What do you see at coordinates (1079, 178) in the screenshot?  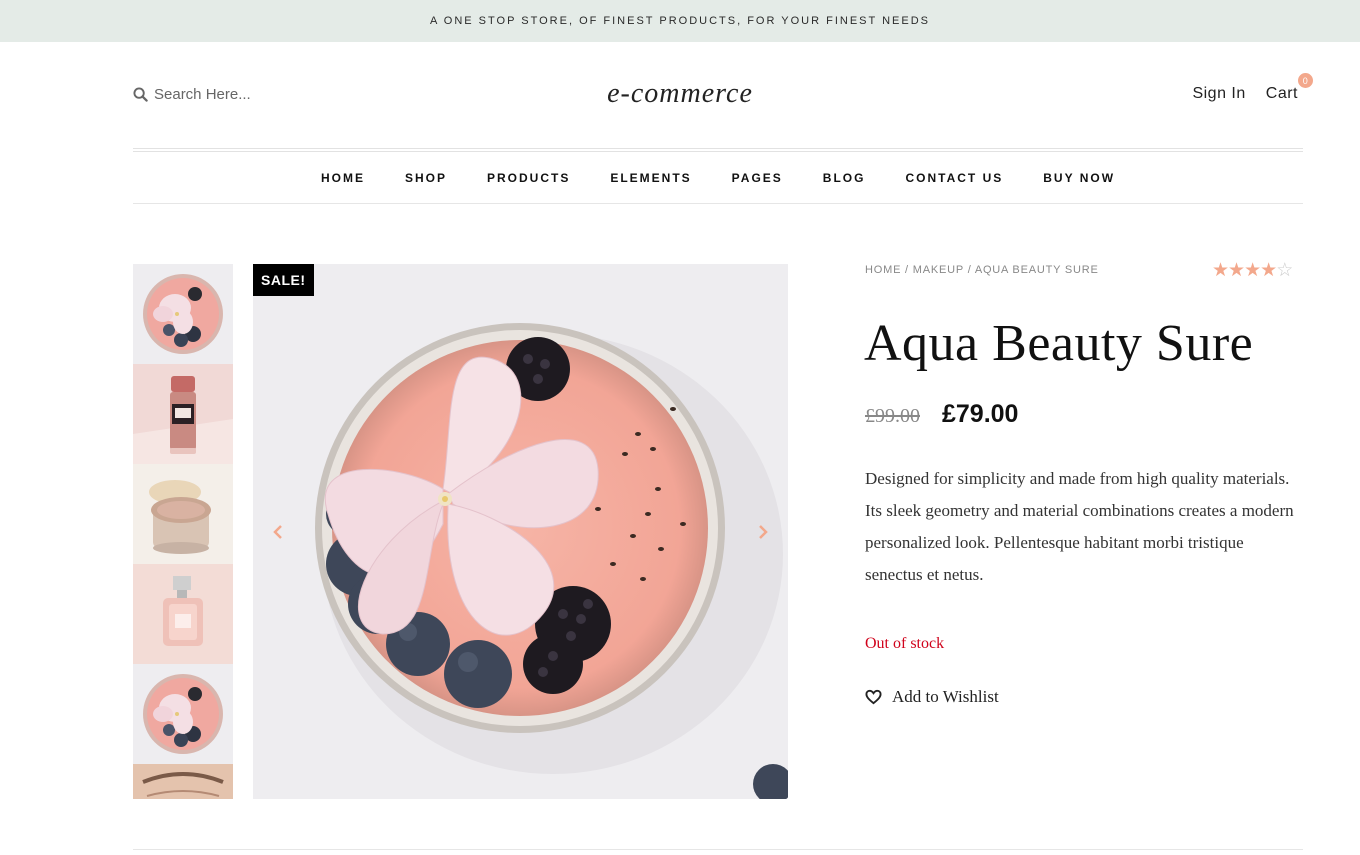 I see `nav-item-buy-now: BUY NOW` at bounding box center [1079, 178].